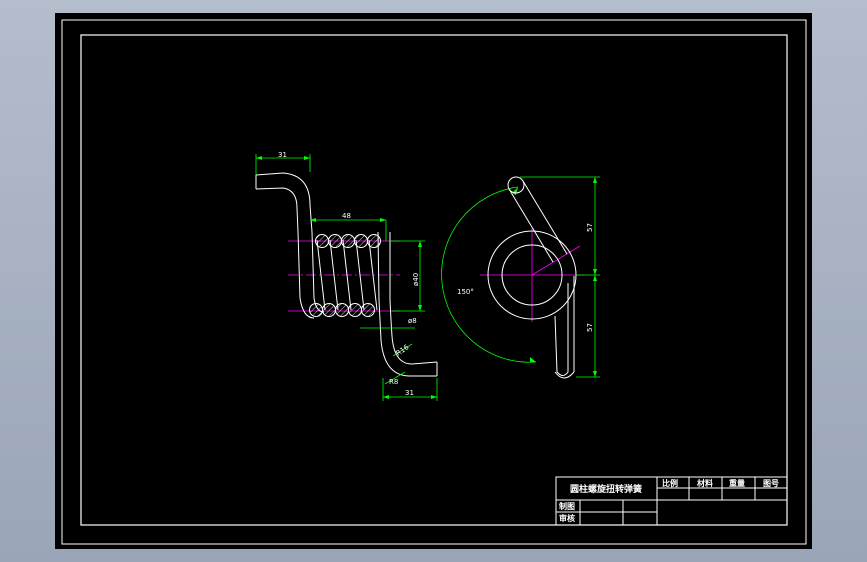  Describe the element at coordinates (284, 202) in the screenshot. I see `top-arm` at that location.